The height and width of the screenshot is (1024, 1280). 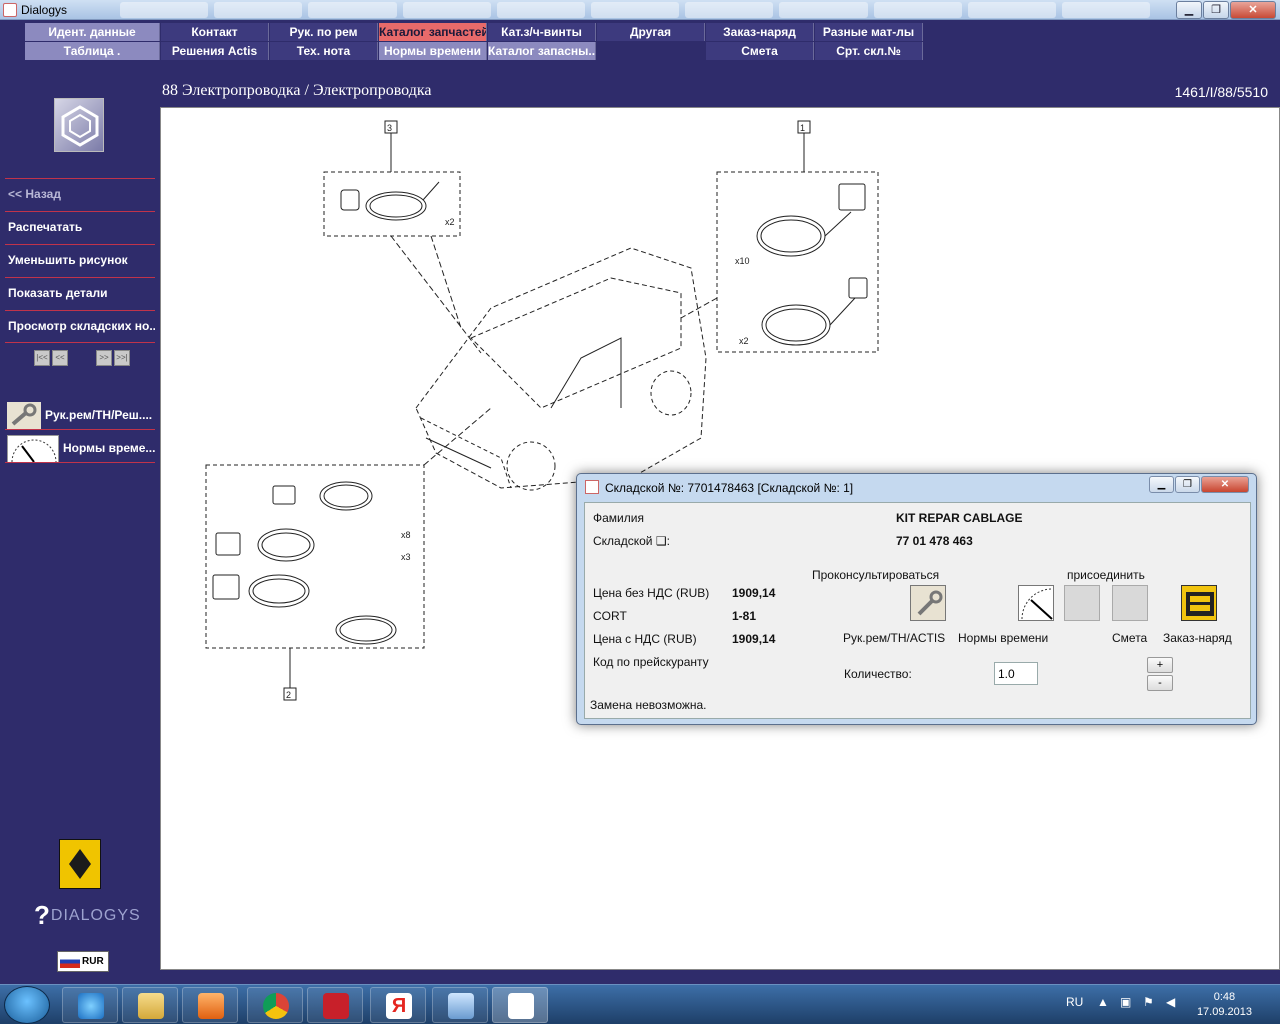 What do you see at coordinates (878, 674) in the screenshot?
I see `quantity-label: Количество:` at bounding box center [878, 674].